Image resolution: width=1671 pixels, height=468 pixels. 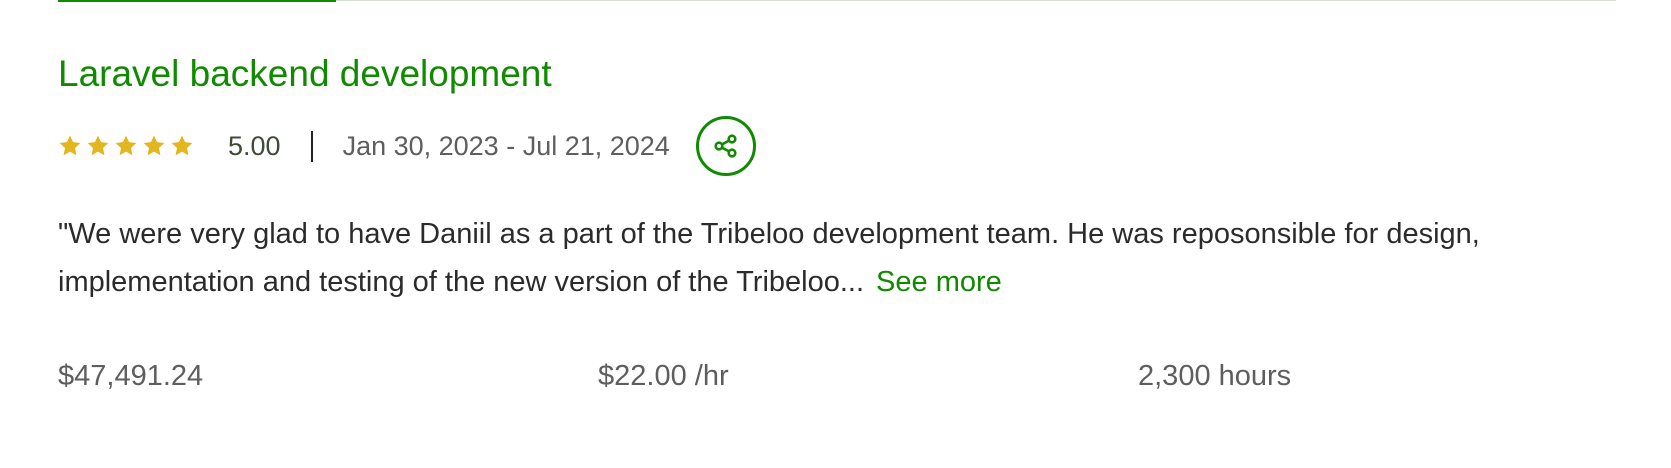 I want to click on share-icon, so click(x=725, y=146).